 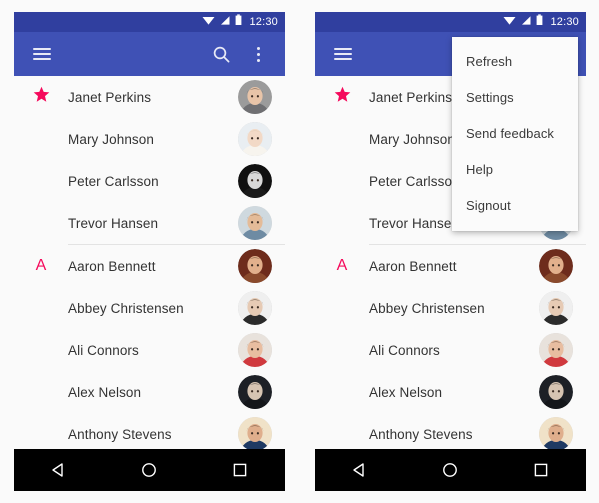 I want to click on avatar-peter-carlsson, so click(x=255, y=181).